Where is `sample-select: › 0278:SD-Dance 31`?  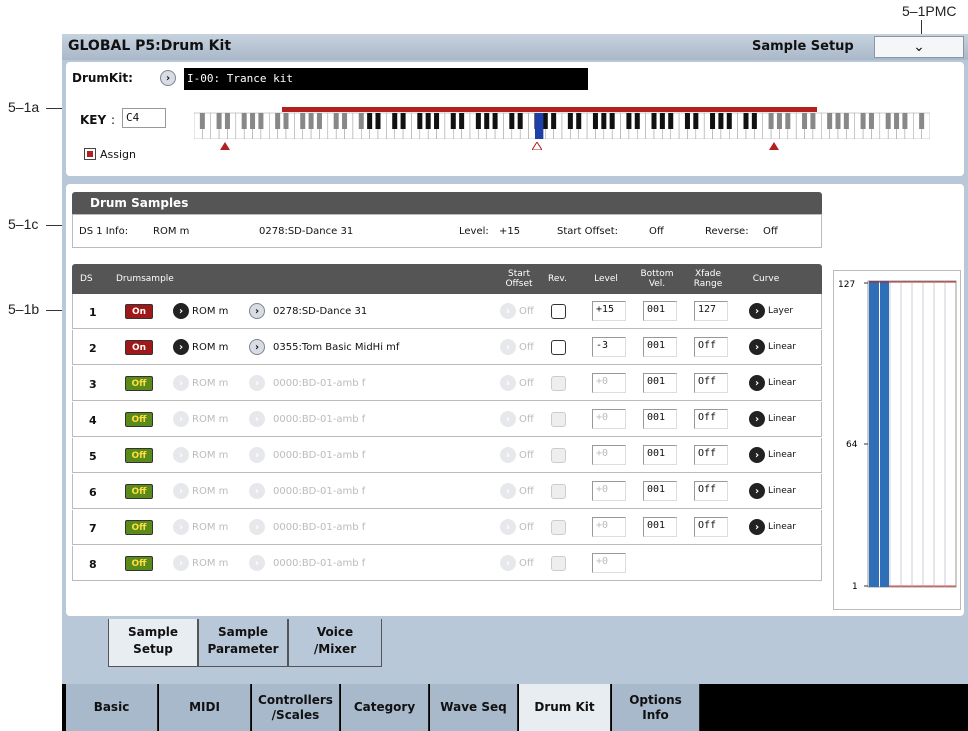 sample-select: › 0278:SD-Dance 31 is located at coordinates (308, 311).